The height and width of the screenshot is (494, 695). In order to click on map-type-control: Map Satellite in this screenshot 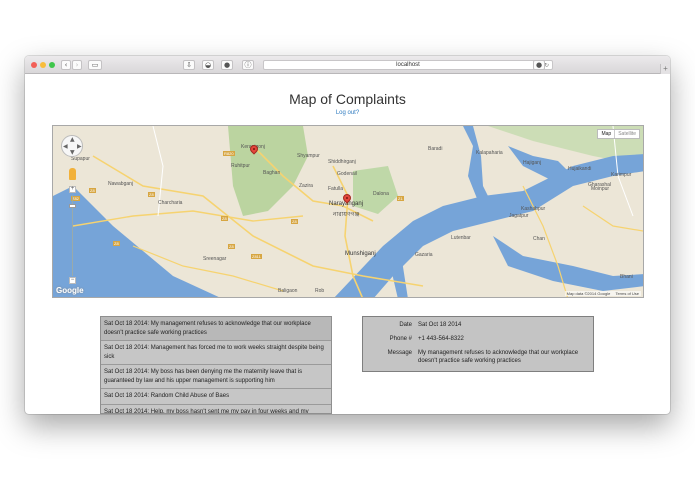, I will do `click(618, 134)`.